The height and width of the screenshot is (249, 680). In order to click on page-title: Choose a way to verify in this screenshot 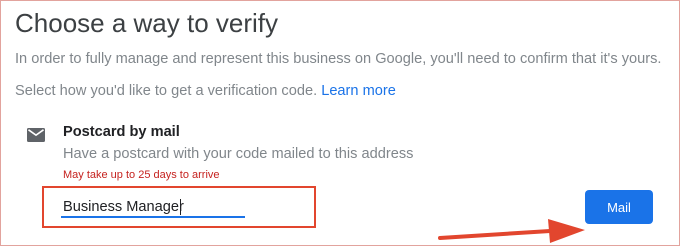, I will do `click(147, 23)`.